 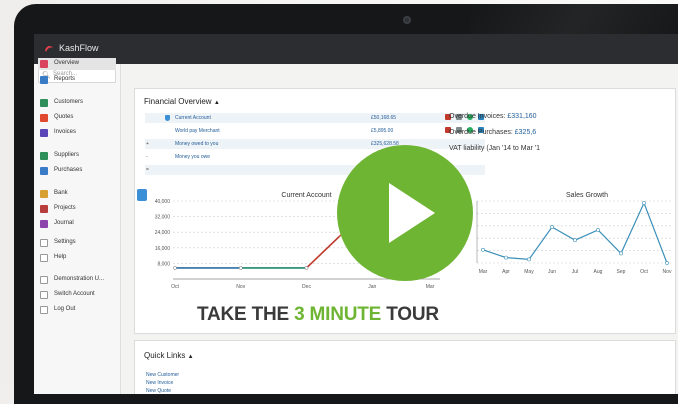 I want to click on sidebar-item-switch-account: Switch Account, so click(x=77, y=295).